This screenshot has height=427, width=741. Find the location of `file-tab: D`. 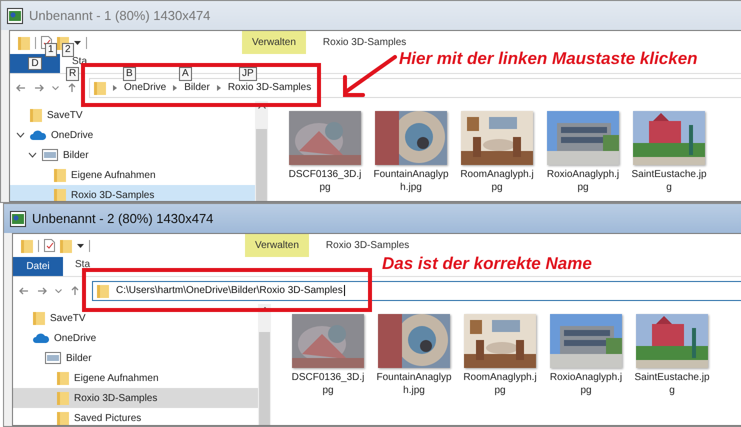

file-tab: D is located at coordinates (35, 63).